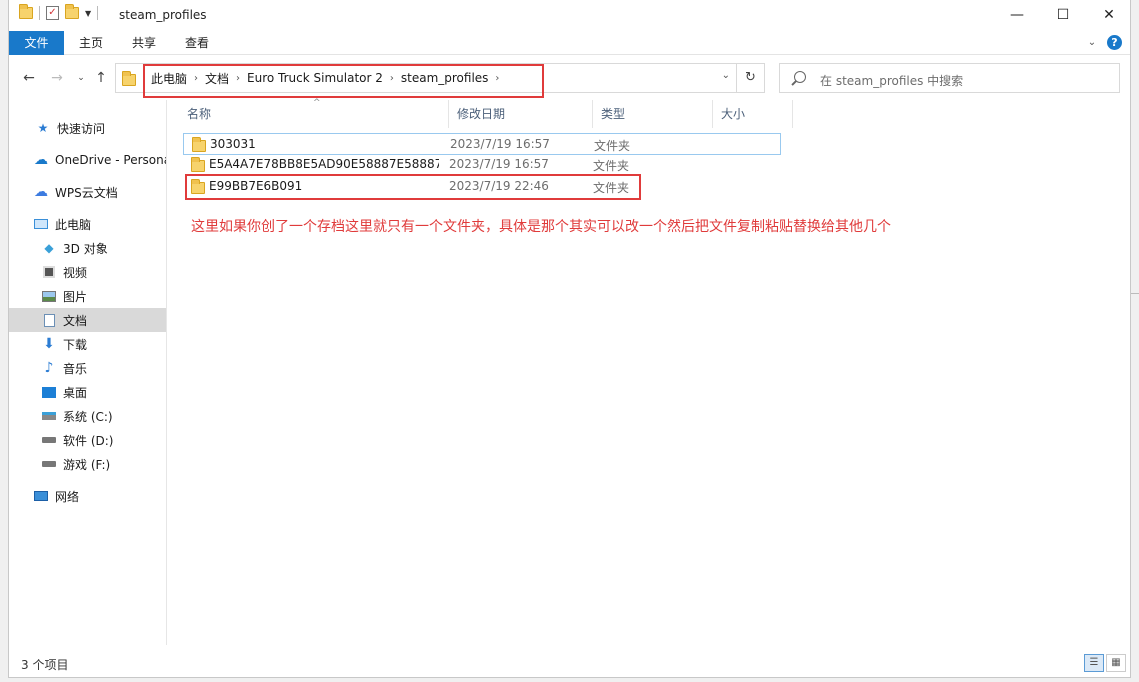  I want to click on sidebar-item-label: 系统 (C:), so click(88, 416).